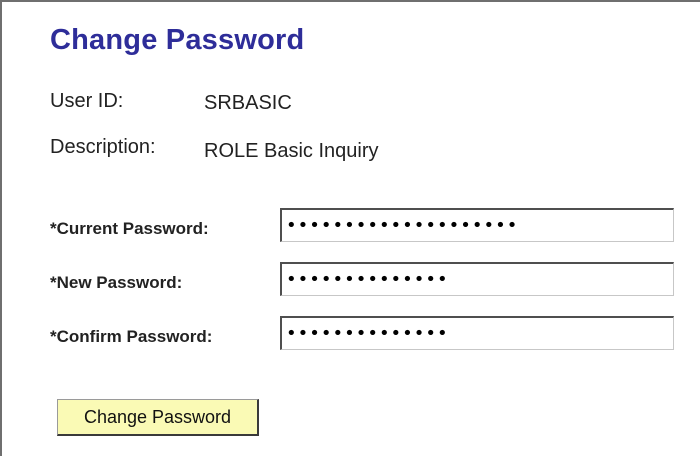  What do you see at coordinates (116, 282) in the screenshot?
I see `new-password-label: *New Password:` at bounding box center [116, 282].